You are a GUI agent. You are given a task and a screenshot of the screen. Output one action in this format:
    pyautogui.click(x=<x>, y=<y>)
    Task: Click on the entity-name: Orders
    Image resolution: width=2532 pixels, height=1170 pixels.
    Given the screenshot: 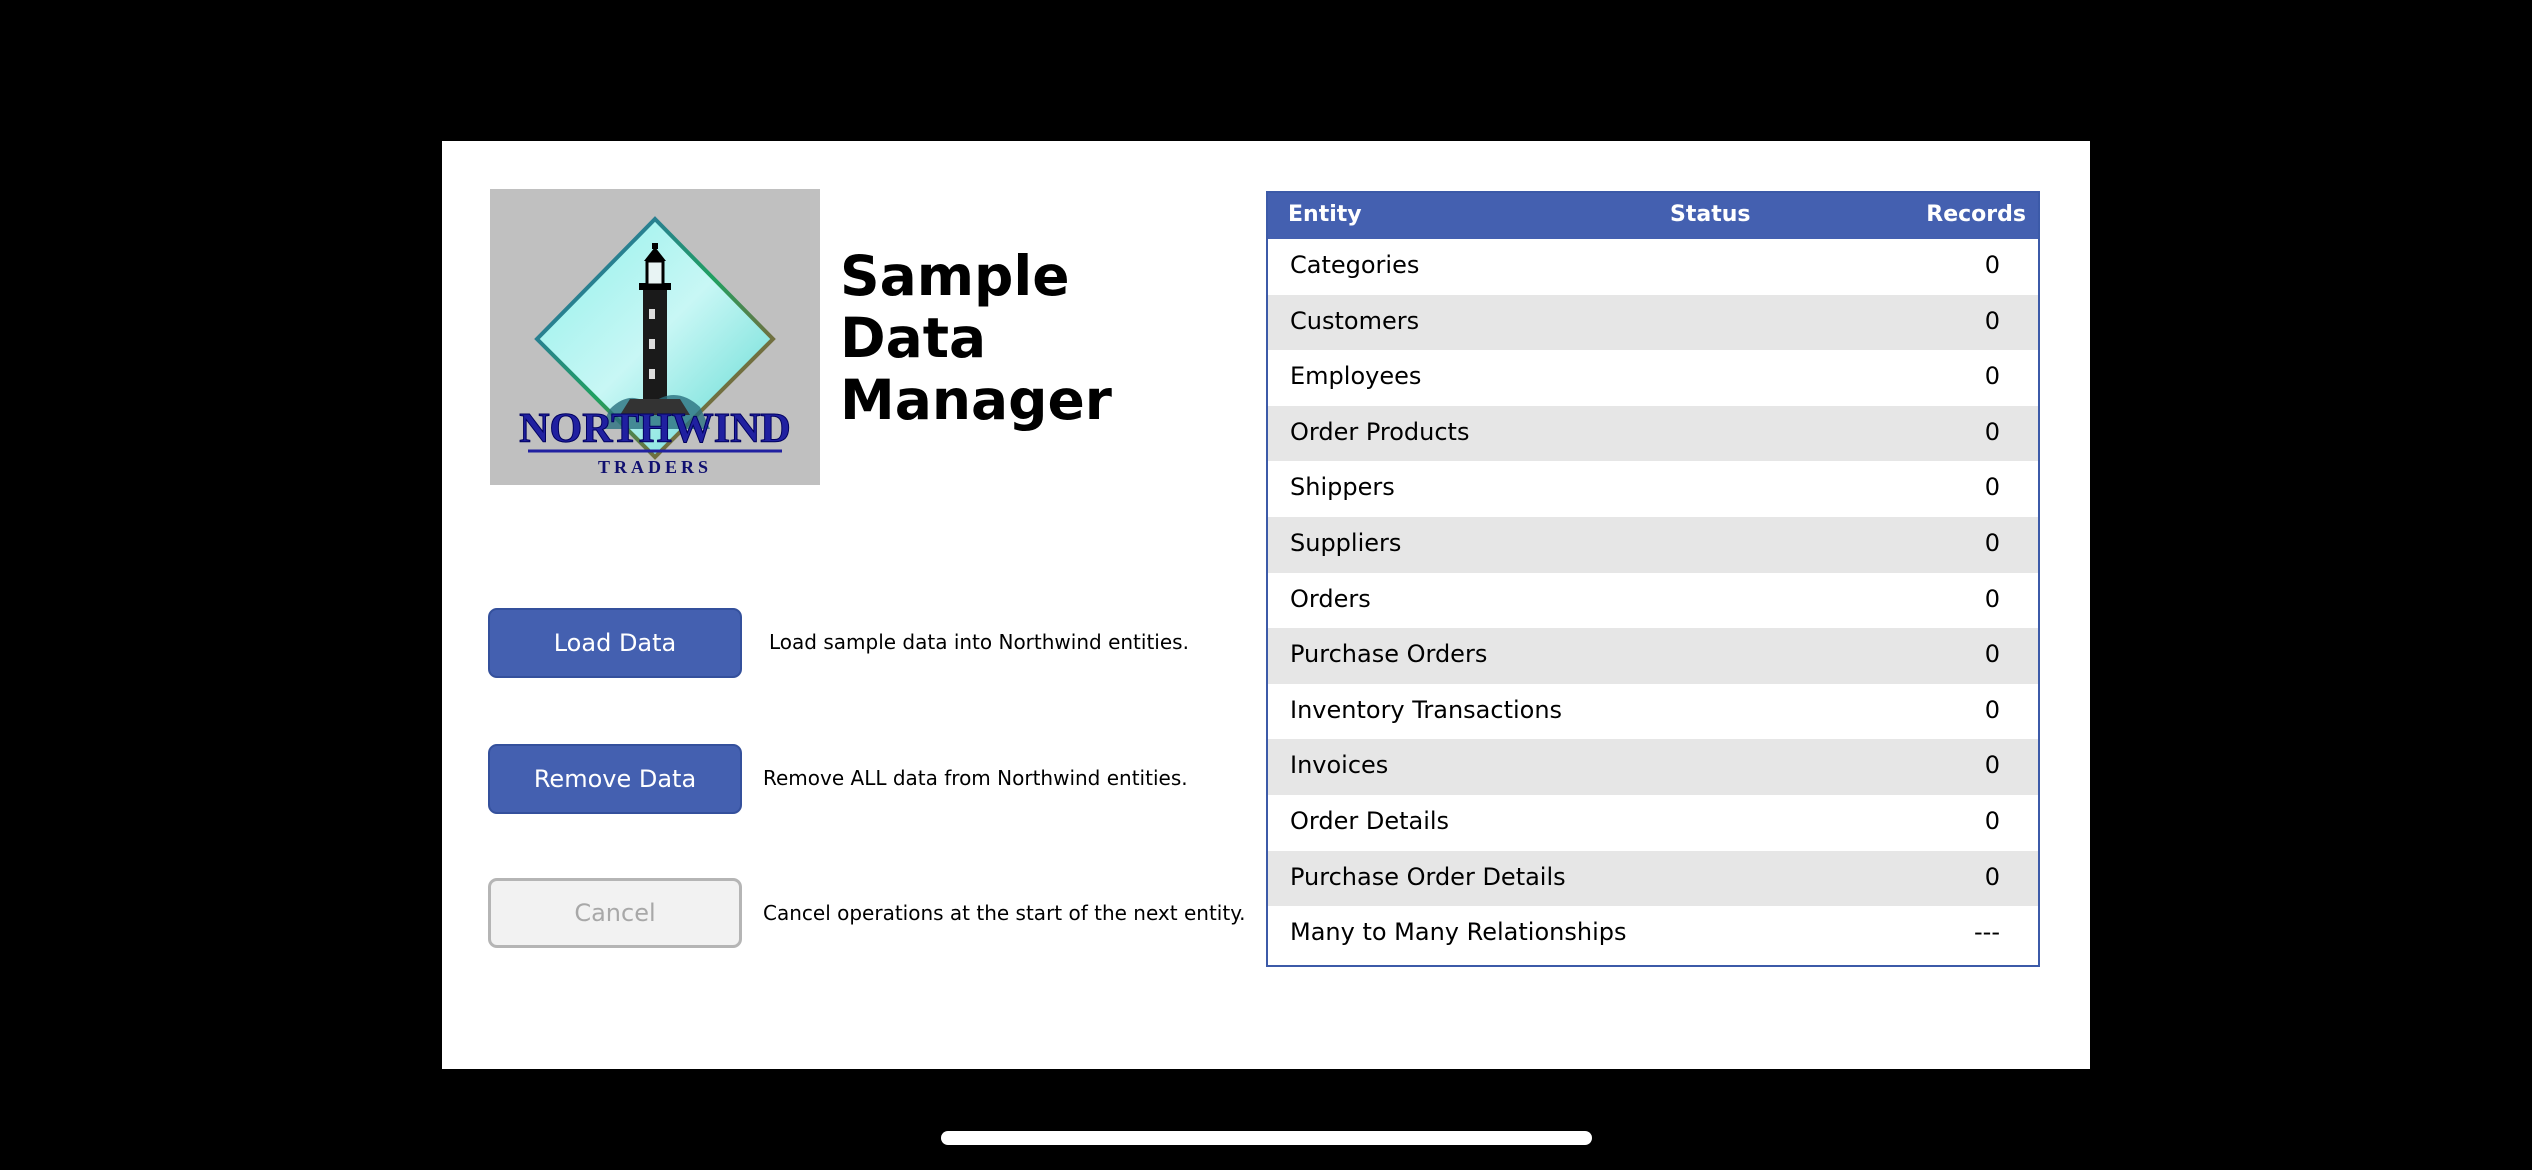 What is the action you would take?
    pyautogui.click(x=1330, y=598)
    